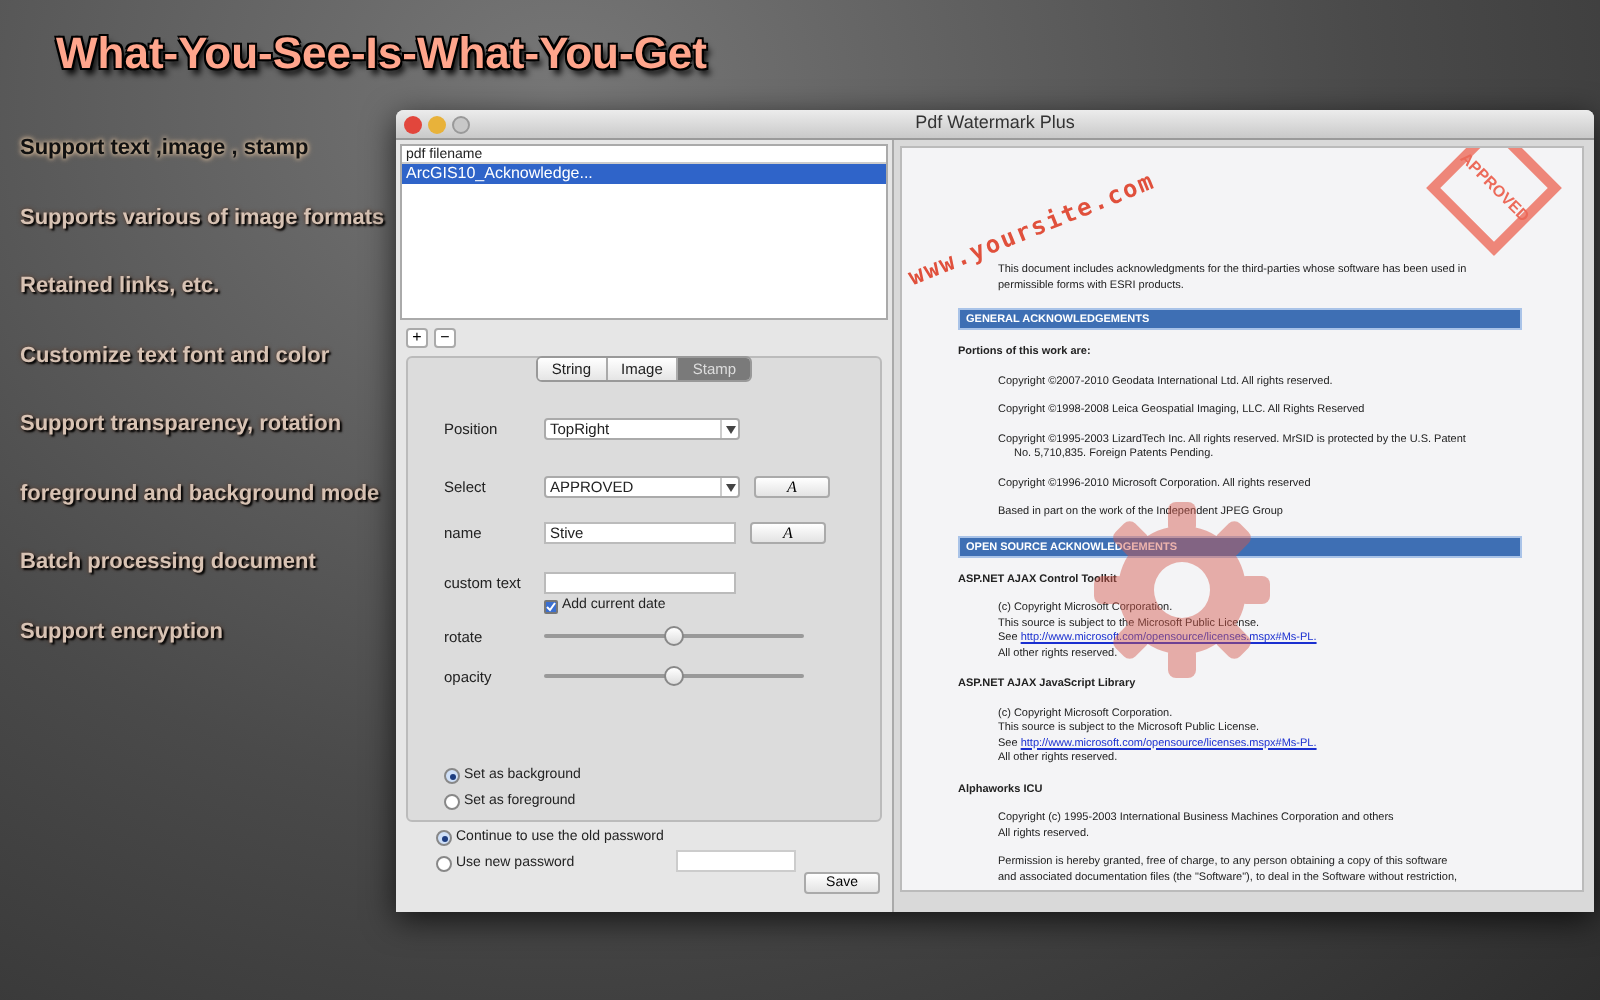  What do you see at coordinates (640, 582) in the screenshot?
I see `text-field` at bounding box center [640, 582].